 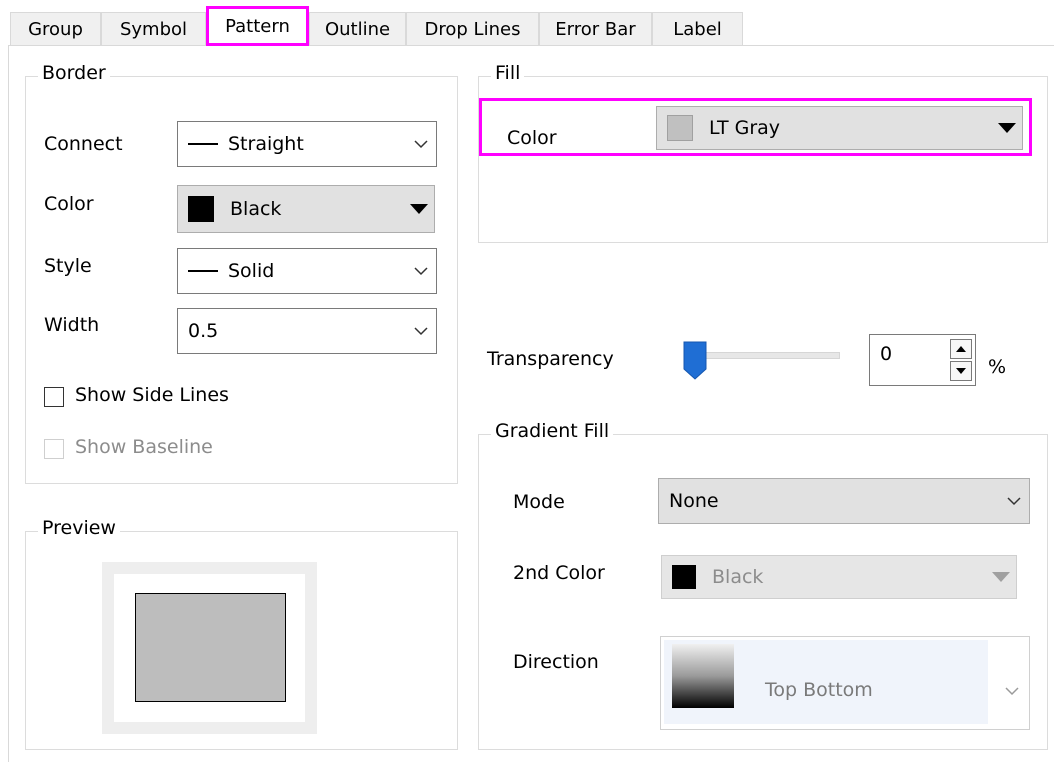 What do you see at coordinates (819, 690) in the screenshot?
I see `direction-value: Top Bottom` at bounding box center [819, 690].